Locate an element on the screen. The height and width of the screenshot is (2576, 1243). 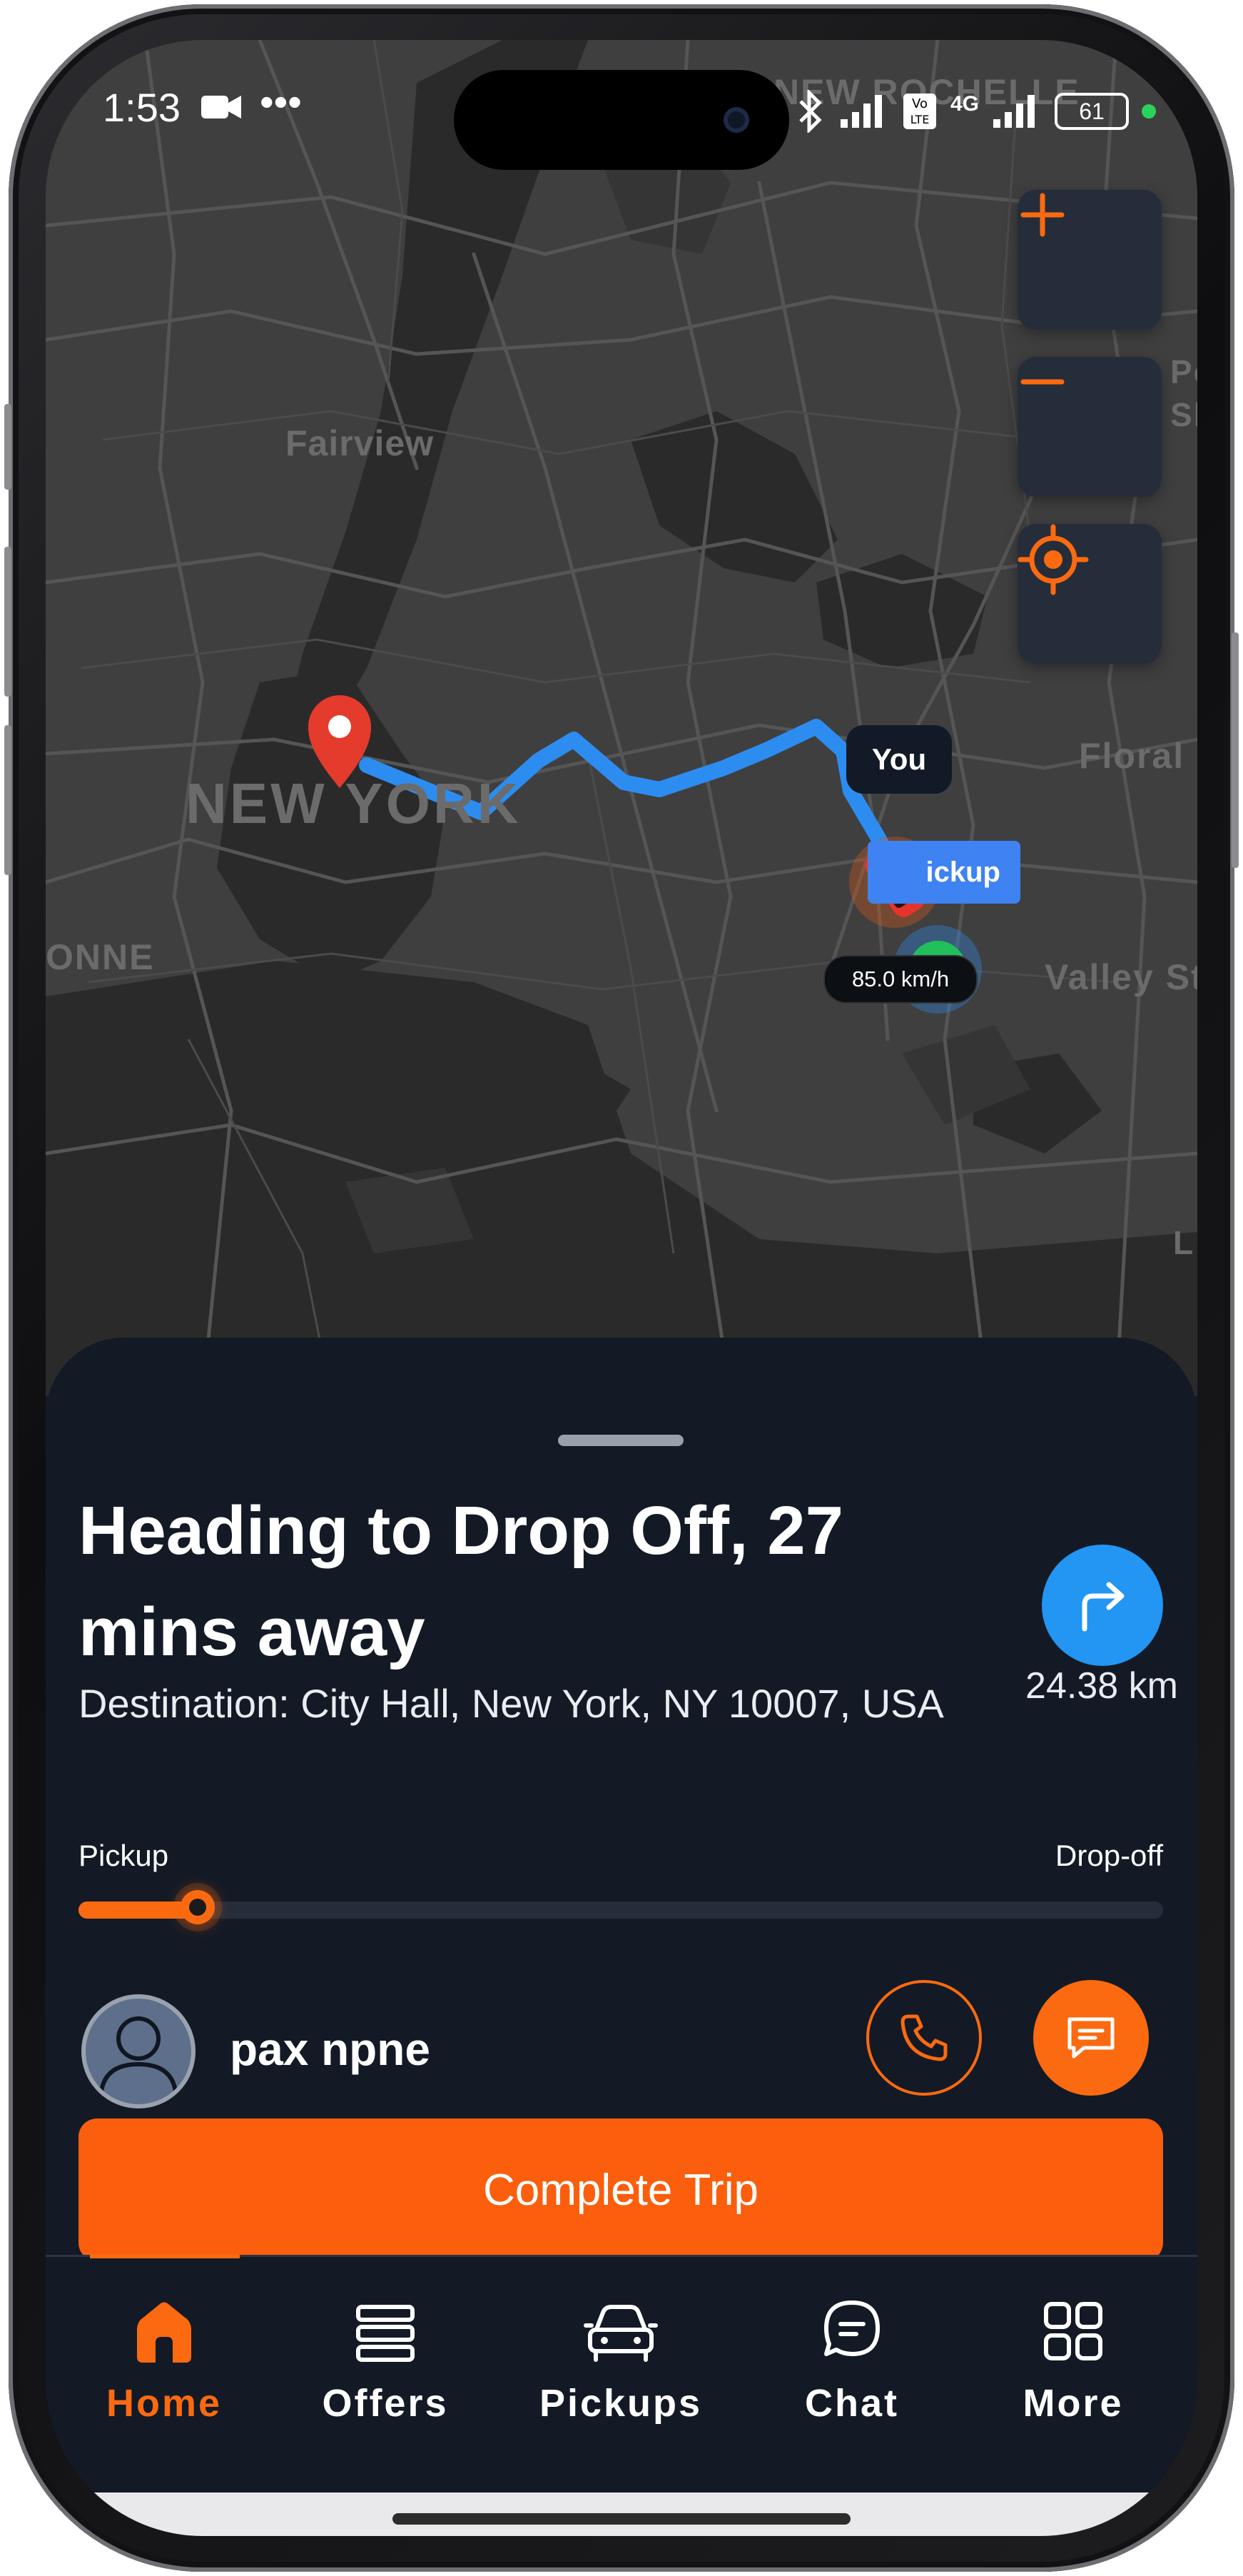
trip-progress-bar is located at coordinates (620, 1907).